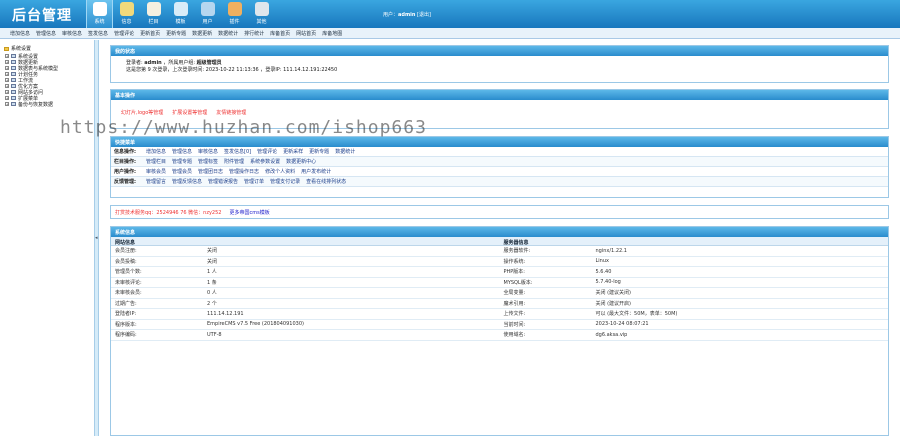 The height and width of the screenshot is (436, 900). Describe the element at coordinates (21, 49) in the screenshot. I see `sidebar-title: 系统设置` at that location.